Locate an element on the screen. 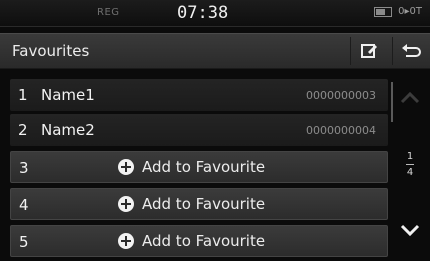  page-current: 1 is located at coordinates (410, 156).